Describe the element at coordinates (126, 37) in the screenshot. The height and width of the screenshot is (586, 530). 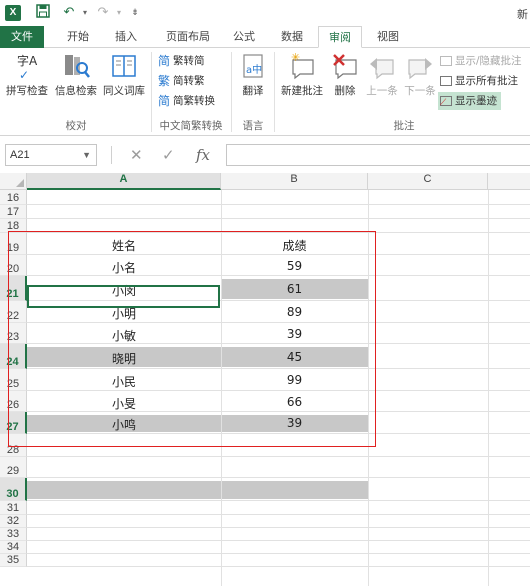
I see `tab-insert: 插入` at that location.